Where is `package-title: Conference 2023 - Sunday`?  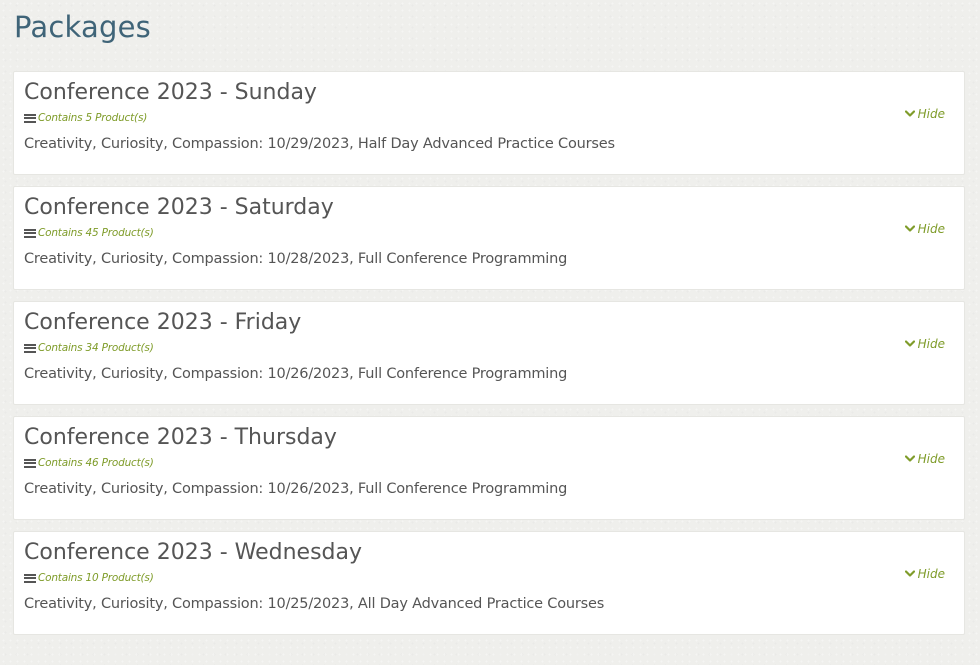
package-title: Conference 2023 - Sunday is located at coordinates (170, 92).